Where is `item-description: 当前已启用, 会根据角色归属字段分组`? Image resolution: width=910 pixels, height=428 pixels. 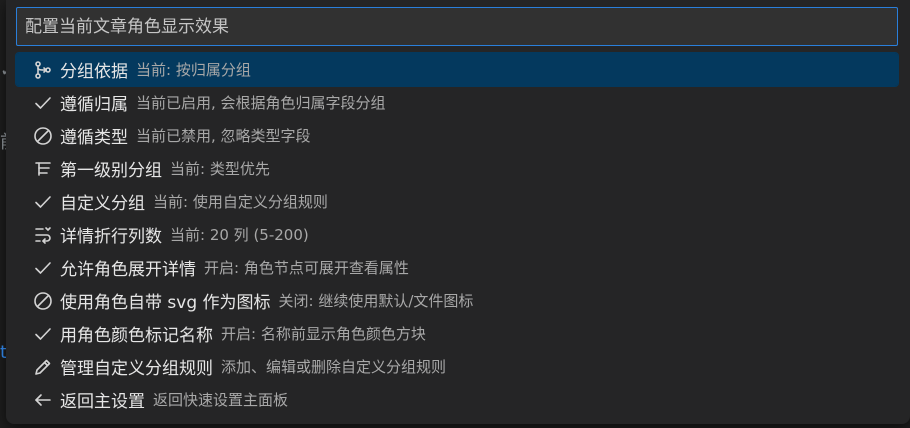
item-description: 当前已启用, 会根据角色归属字段分组 is located at coordinates (261, 103).